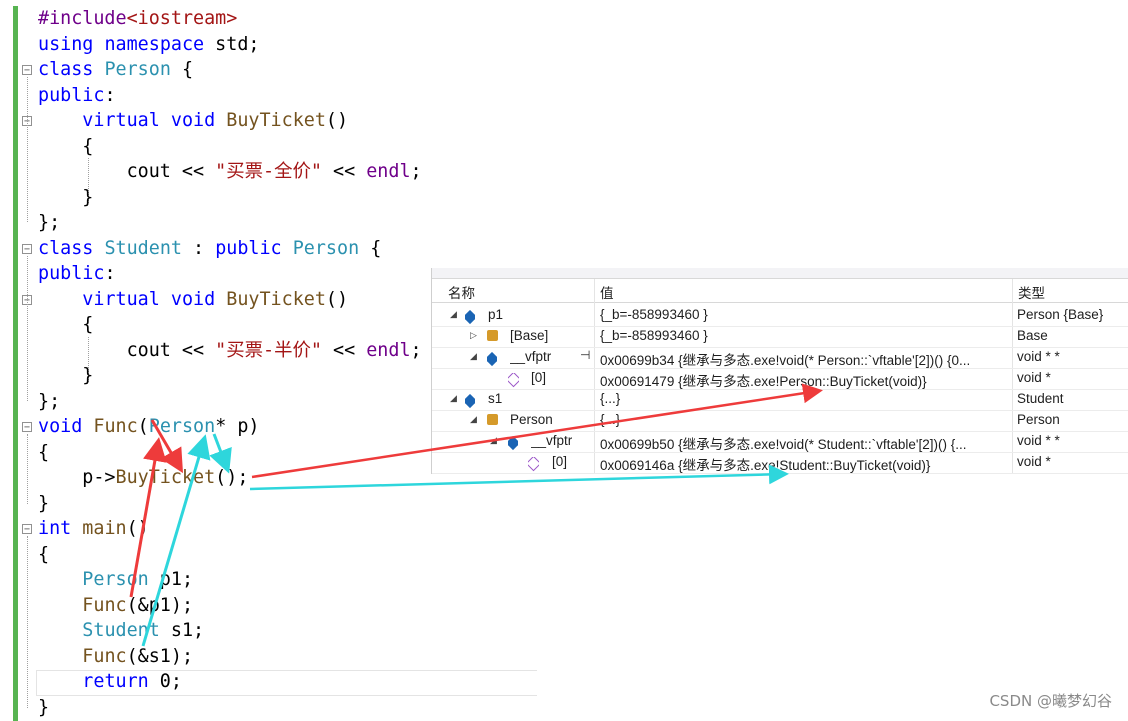  What do you see at coordinates (1050, 701) in the screenshot?
I see `watermark: CSDN @曦梦幻谷` at bounding box center [1050, 701].